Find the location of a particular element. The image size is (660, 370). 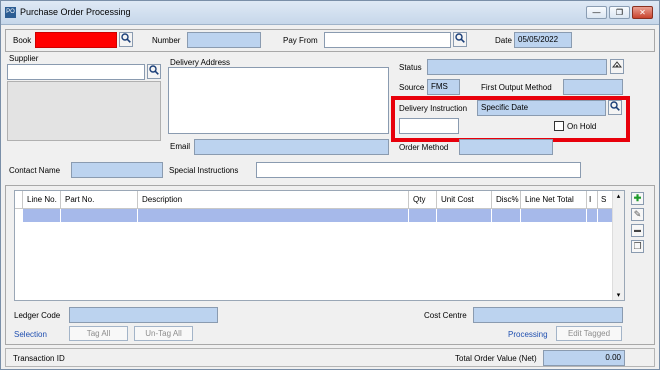

column-header-disc: Disc% is located at coordinates (506, 200).